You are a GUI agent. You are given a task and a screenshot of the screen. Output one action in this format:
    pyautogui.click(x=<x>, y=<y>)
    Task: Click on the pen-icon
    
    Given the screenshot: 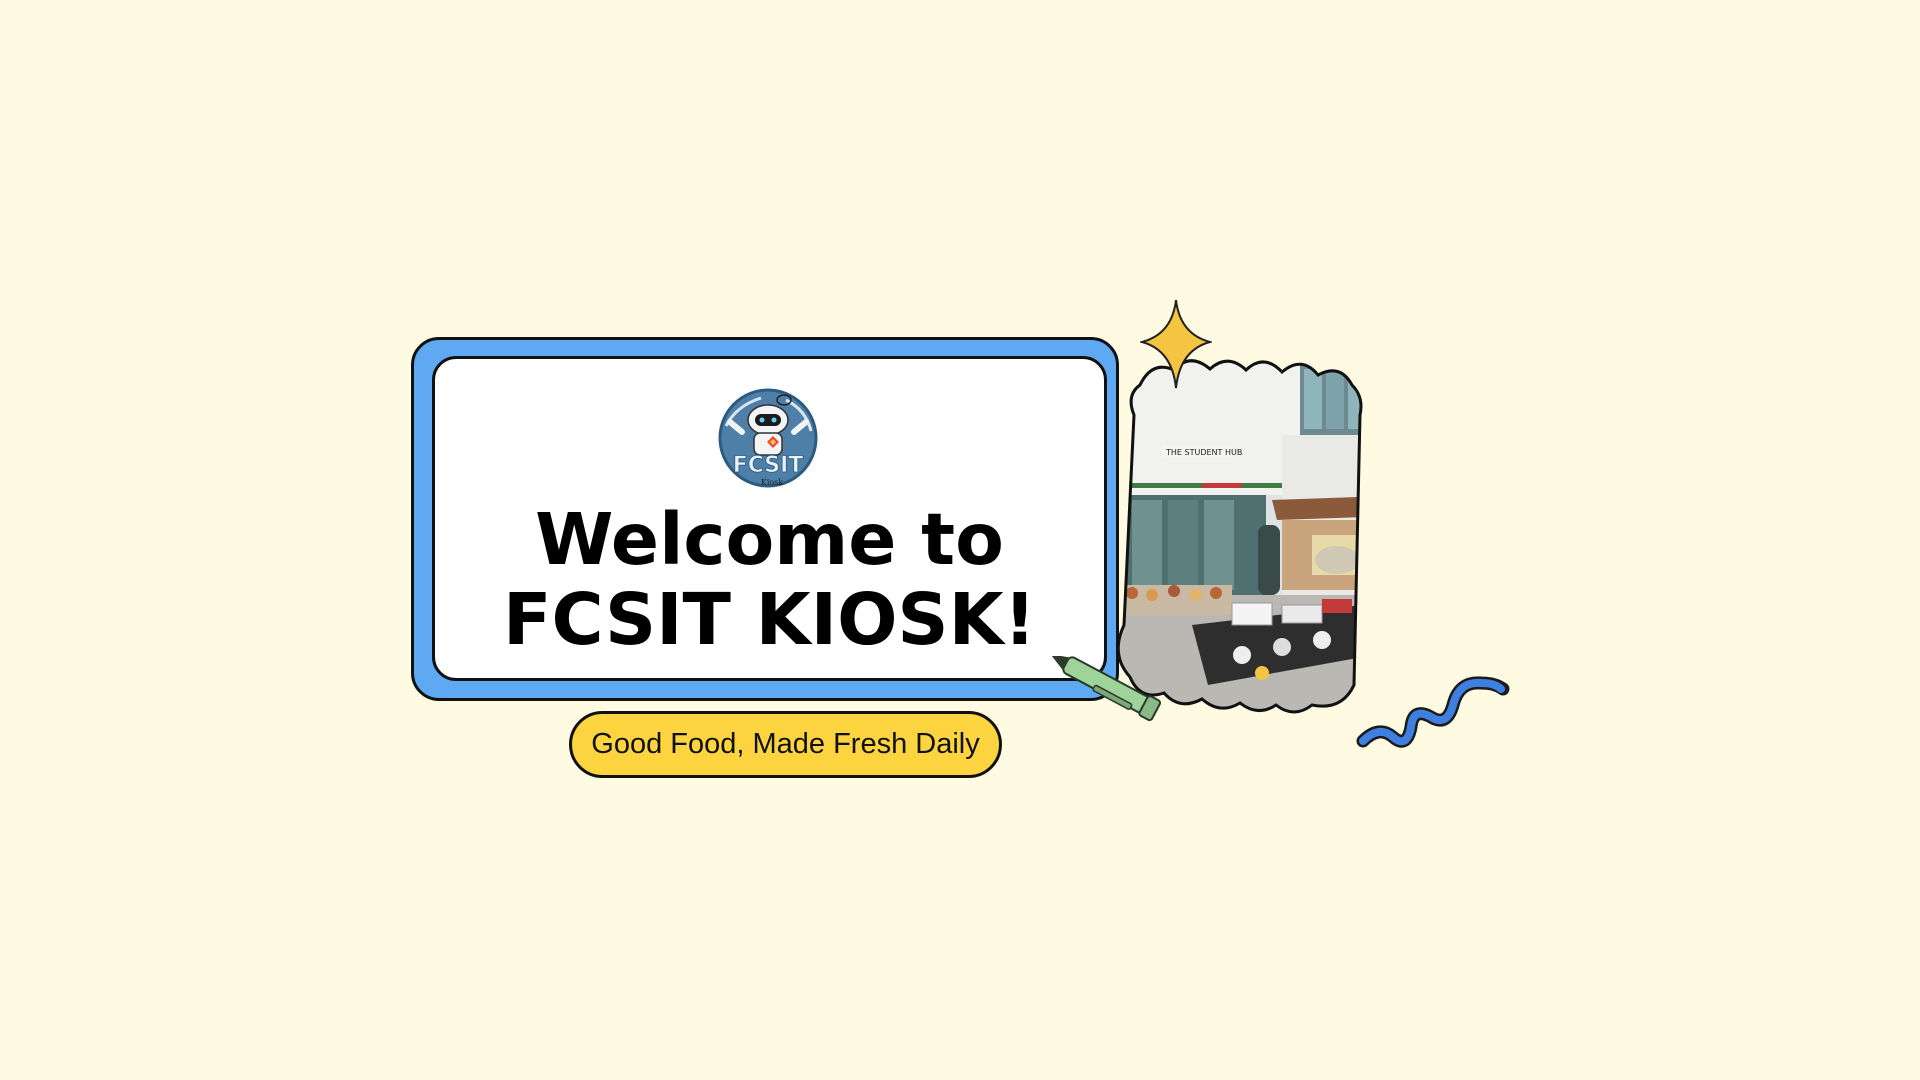 What is the action you would take?
    pyautogui.click(x=1106, y=689)
    